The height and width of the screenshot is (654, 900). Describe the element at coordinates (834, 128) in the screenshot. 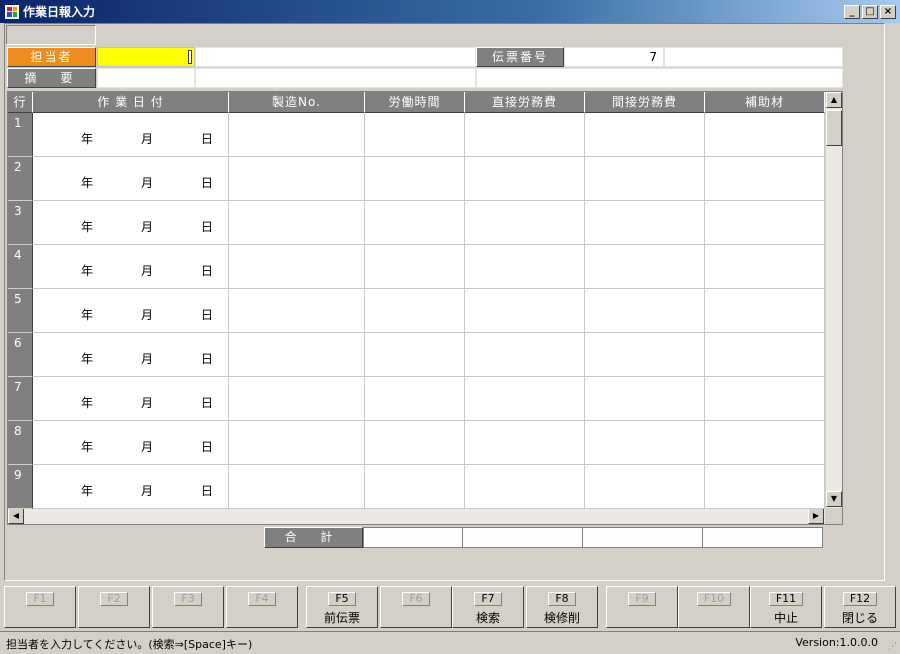

I see `scroll-thumb` at that location.